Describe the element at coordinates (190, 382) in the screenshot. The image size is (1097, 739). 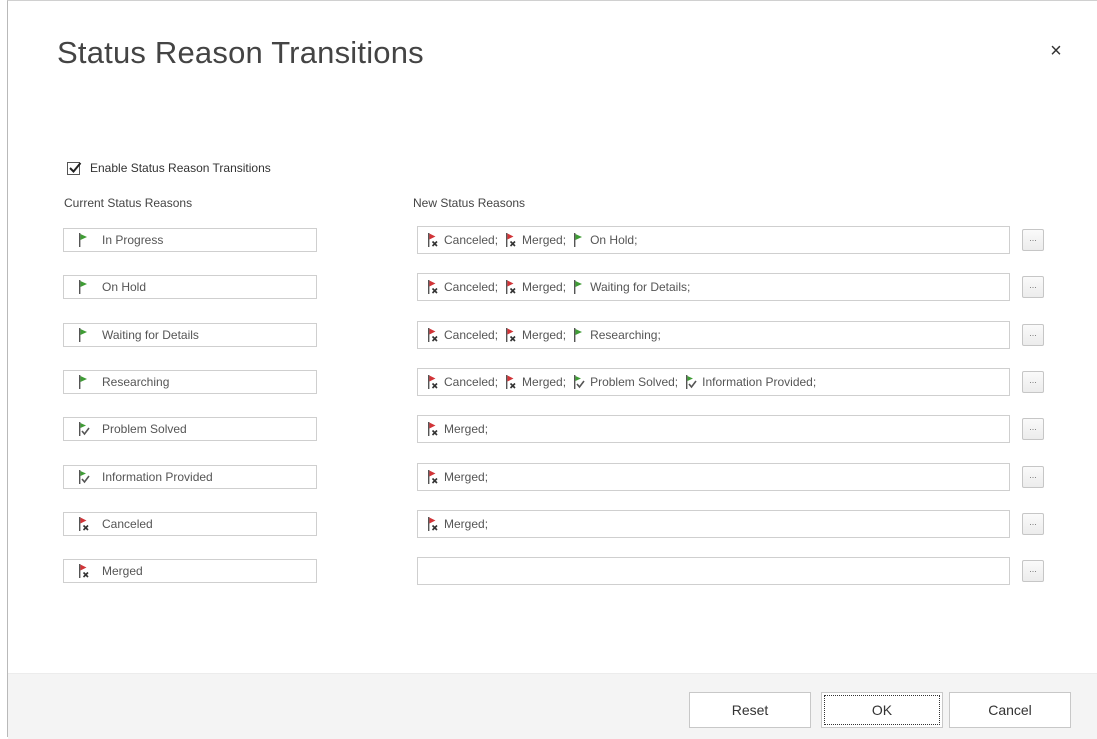
I see `current-status-field: Researching` at that location.